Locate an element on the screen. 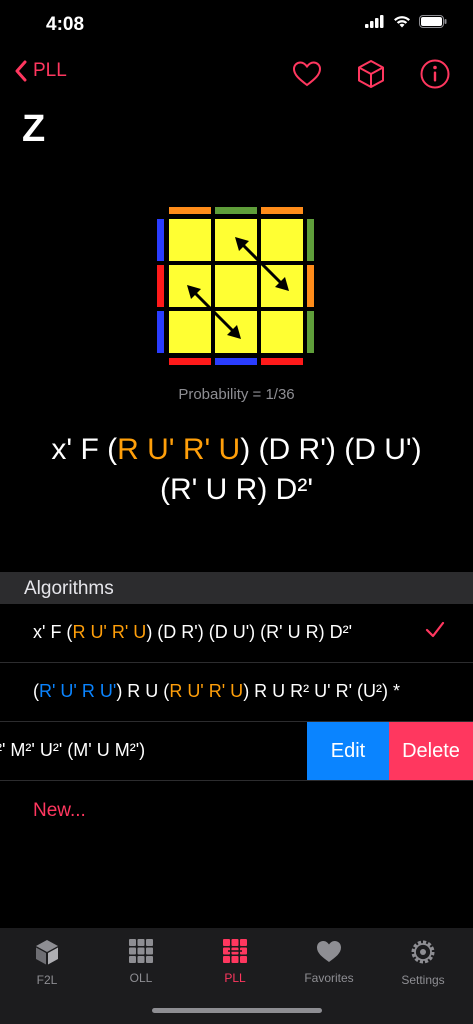 Image resolution: width=473 pixels, height=1024 pixels. algorithm-segment: ²' M²' U²' (M' U M²') is located at coordinates (73, 750).